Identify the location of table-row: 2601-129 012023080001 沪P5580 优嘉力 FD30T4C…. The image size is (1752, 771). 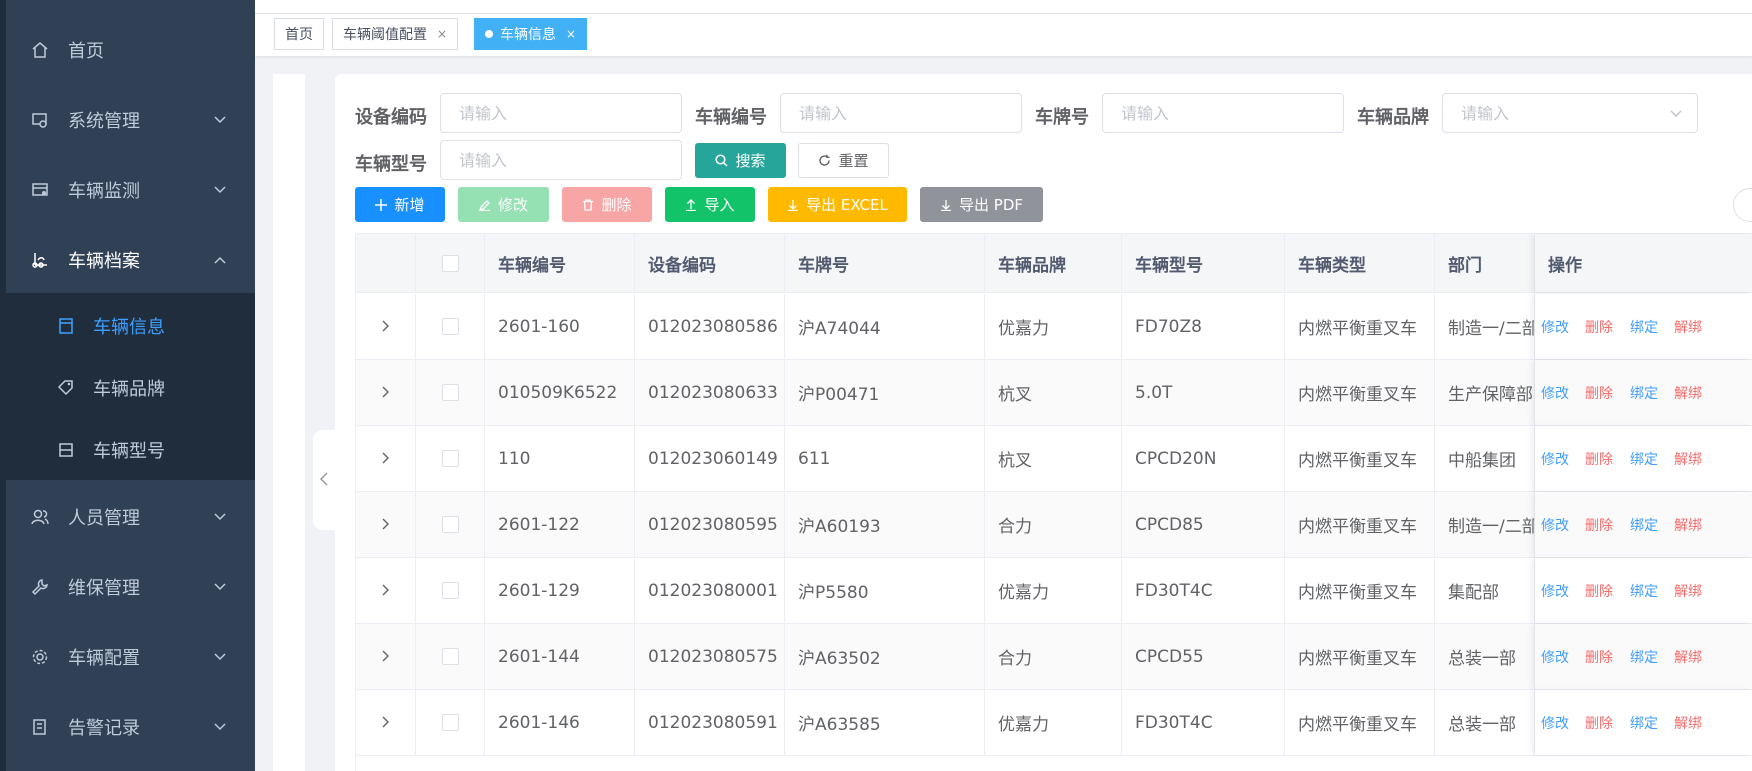
(1054, 591).